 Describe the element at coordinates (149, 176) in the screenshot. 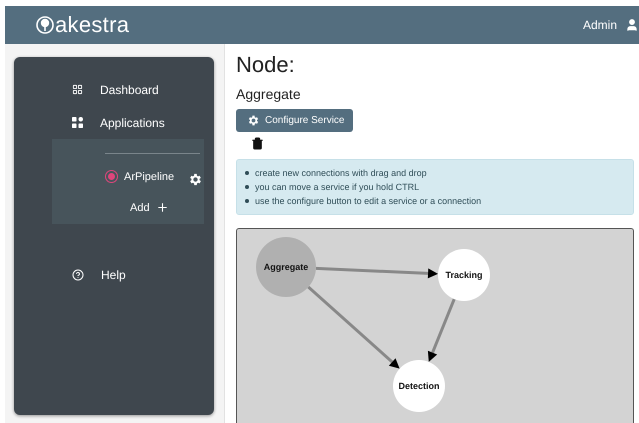

I see `app-name: ArPipeline` at that location.